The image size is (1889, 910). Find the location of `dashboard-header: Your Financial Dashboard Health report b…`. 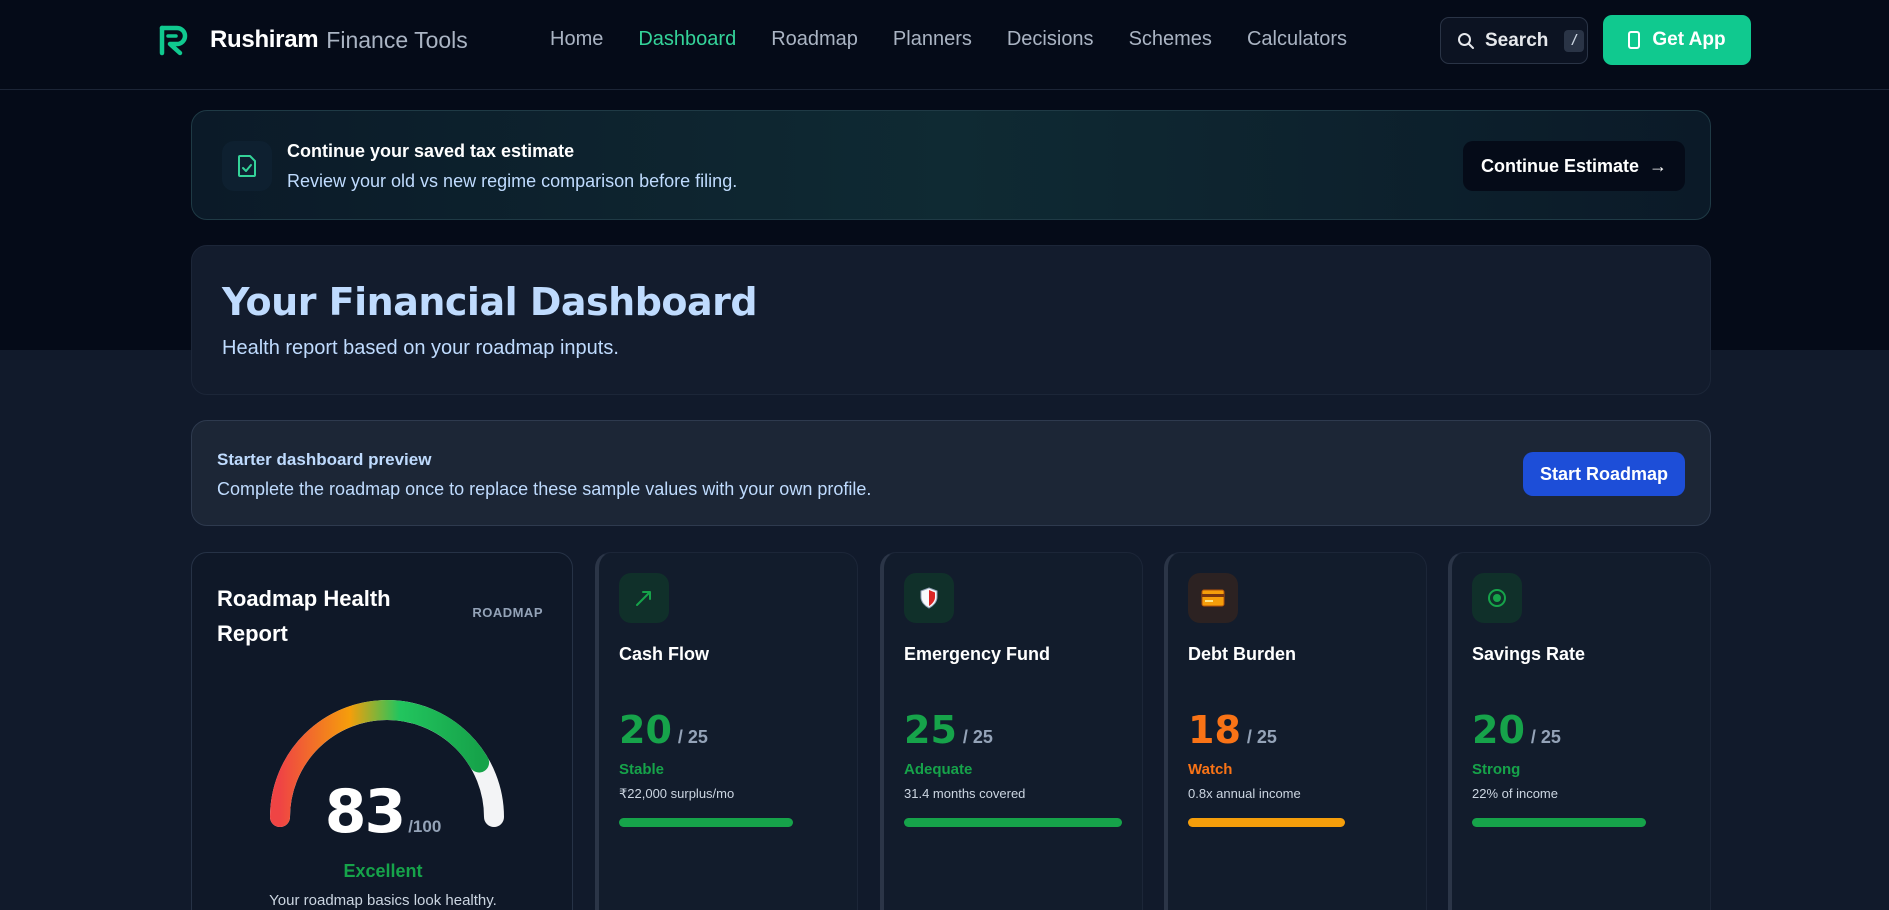

dashboard-header: Your Financial Dashboard Health report b… is located at coordinates (951, 320).